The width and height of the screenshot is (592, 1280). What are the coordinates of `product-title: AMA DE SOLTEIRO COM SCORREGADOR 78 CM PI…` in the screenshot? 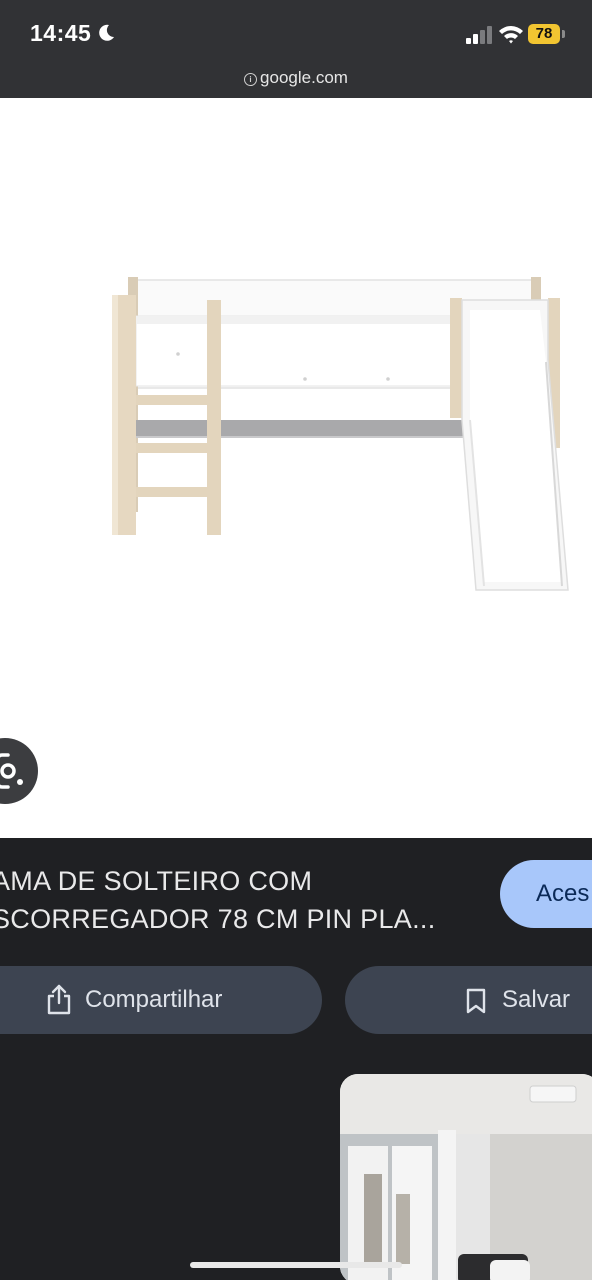 It's located at (236, 900).